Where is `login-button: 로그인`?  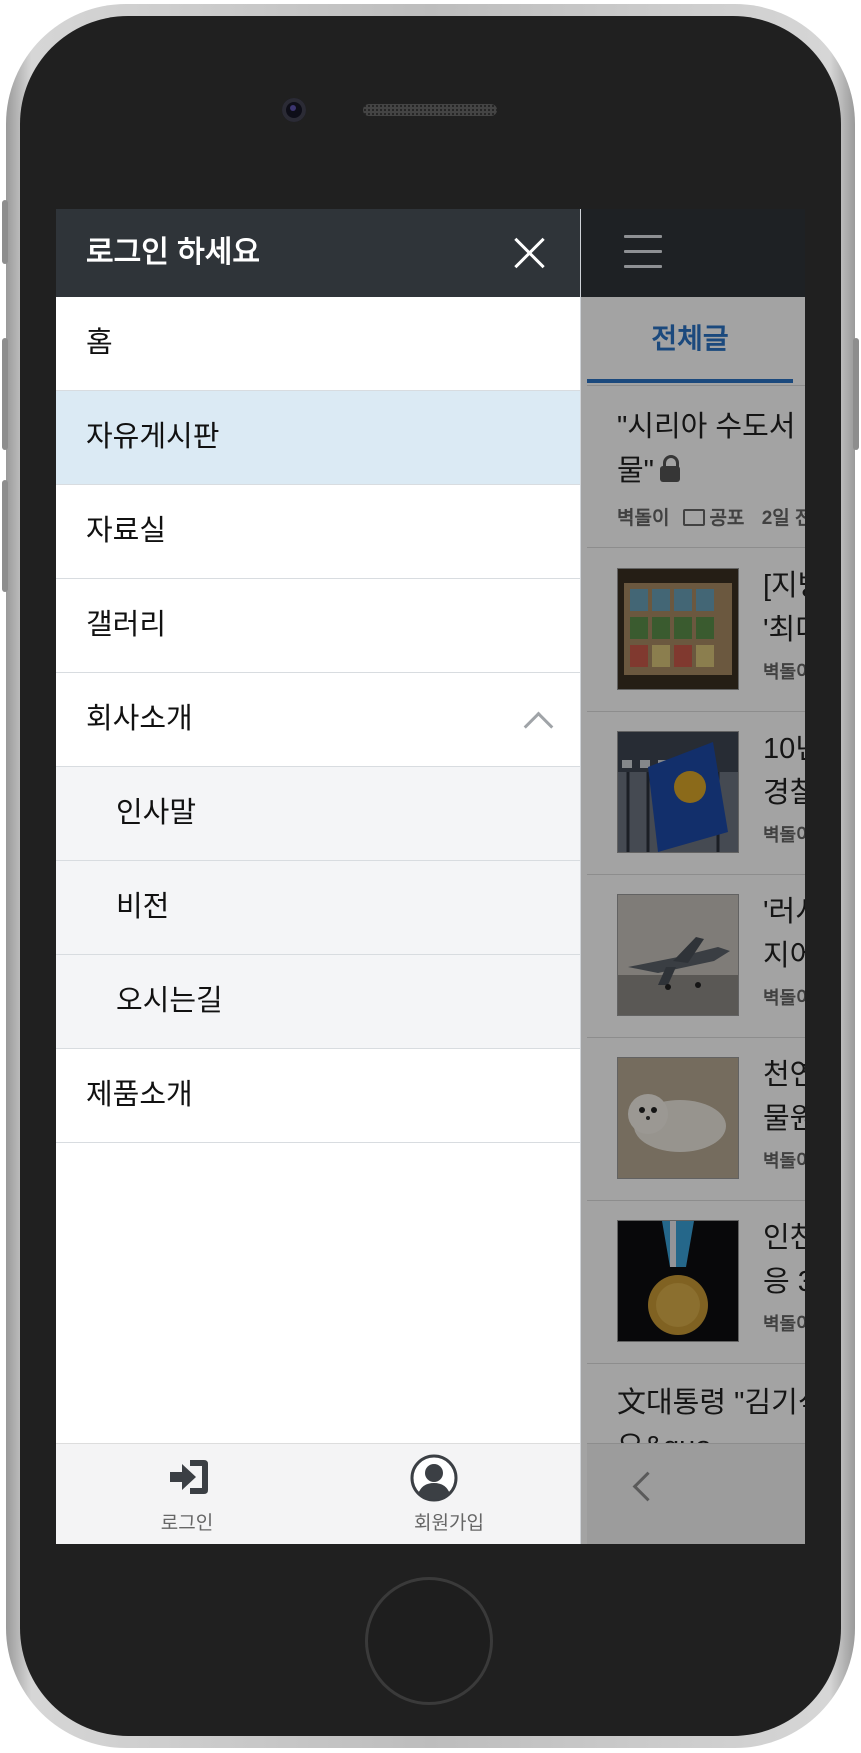
login-button: 로그인 is located at coordinates (187, 1494).